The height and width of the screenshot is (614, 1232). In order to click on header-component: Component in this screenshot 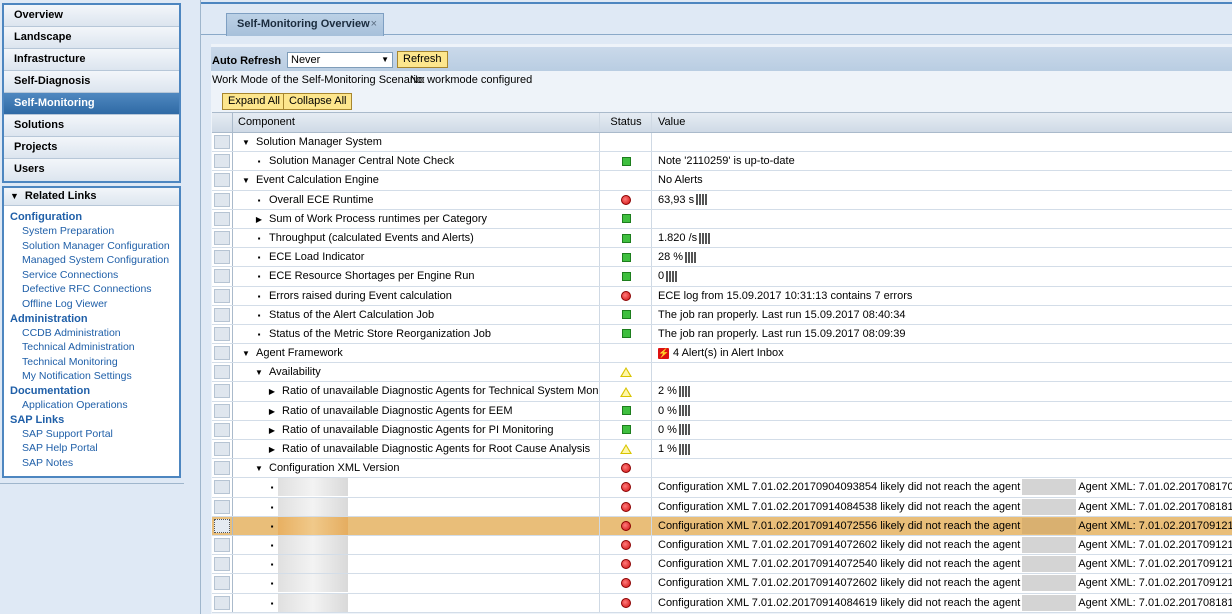, I will do `click(417, 122)`.